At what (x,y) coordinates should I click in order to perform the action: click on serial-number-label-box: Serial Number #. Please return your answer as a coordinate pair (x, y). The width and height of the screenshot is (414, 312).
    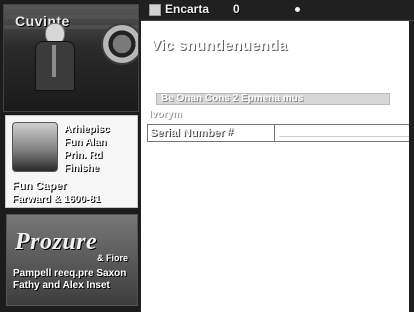
    Looking at the image, I should click on (211, 133).